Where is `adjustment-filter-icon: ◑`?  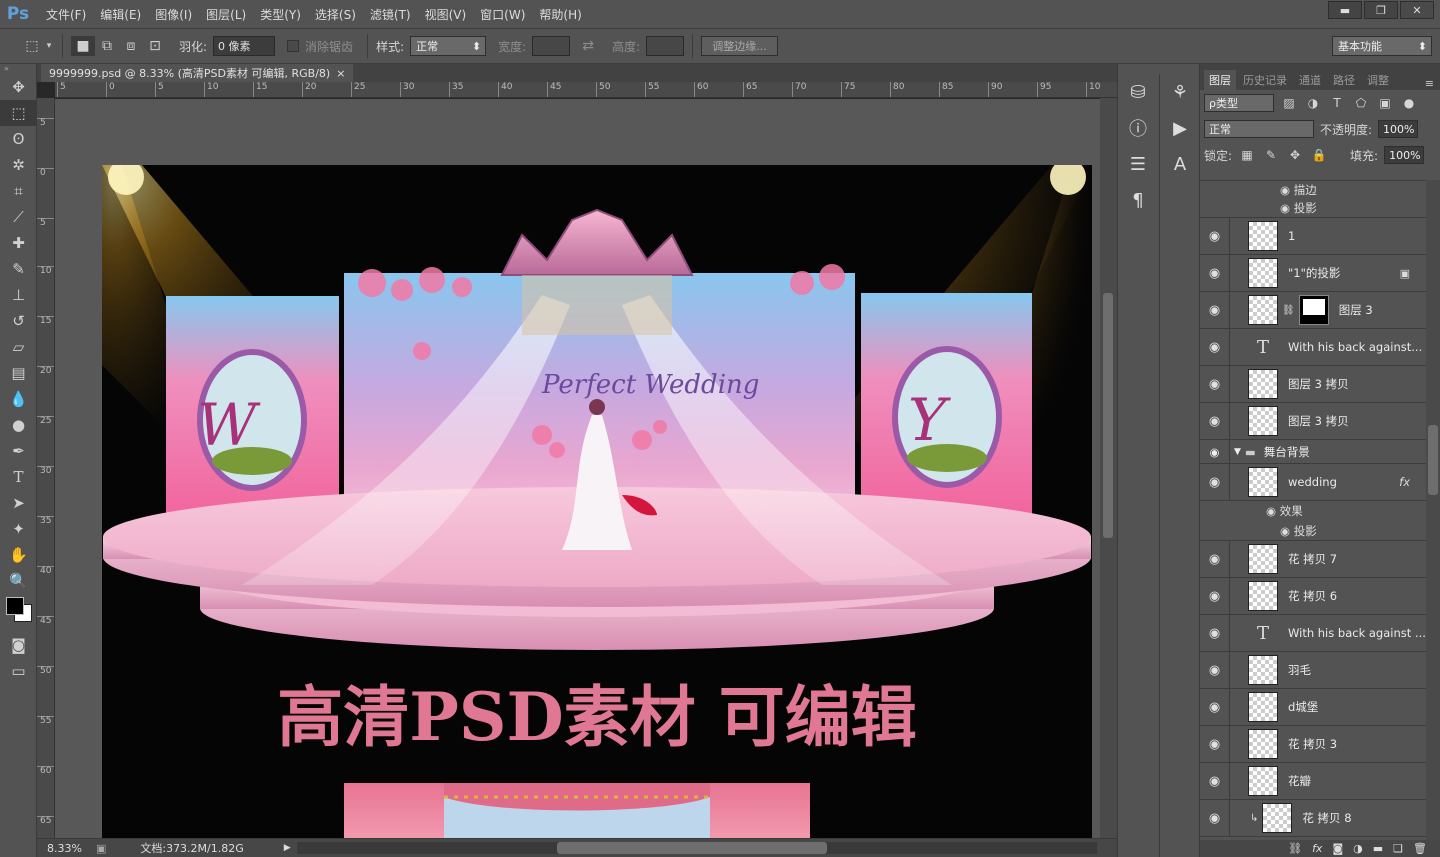
adjustment-filter-icon: ◑ is located at coordinates (1313, 103).